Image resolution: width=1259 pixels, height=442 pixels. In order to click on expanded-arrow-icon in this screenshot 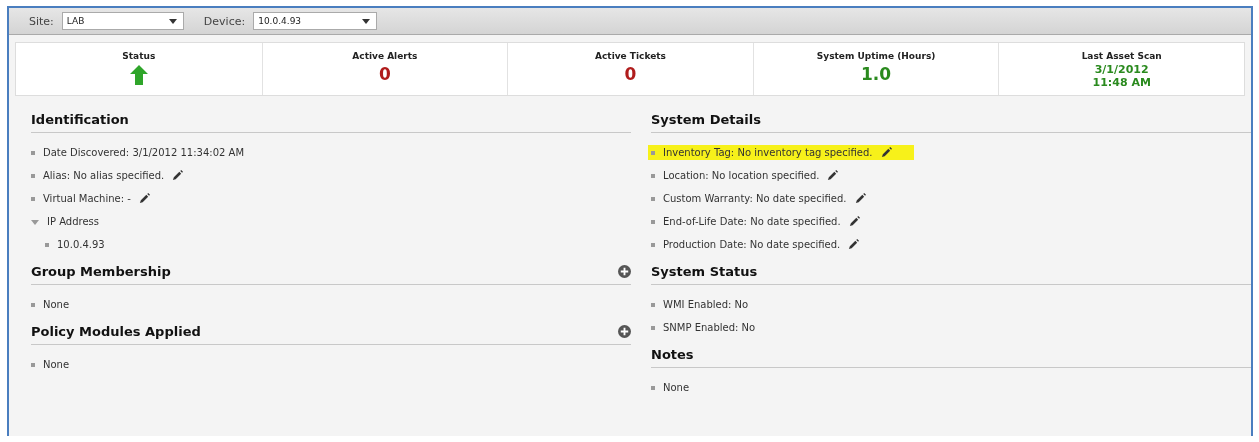, I will do `click(35, 221)`.